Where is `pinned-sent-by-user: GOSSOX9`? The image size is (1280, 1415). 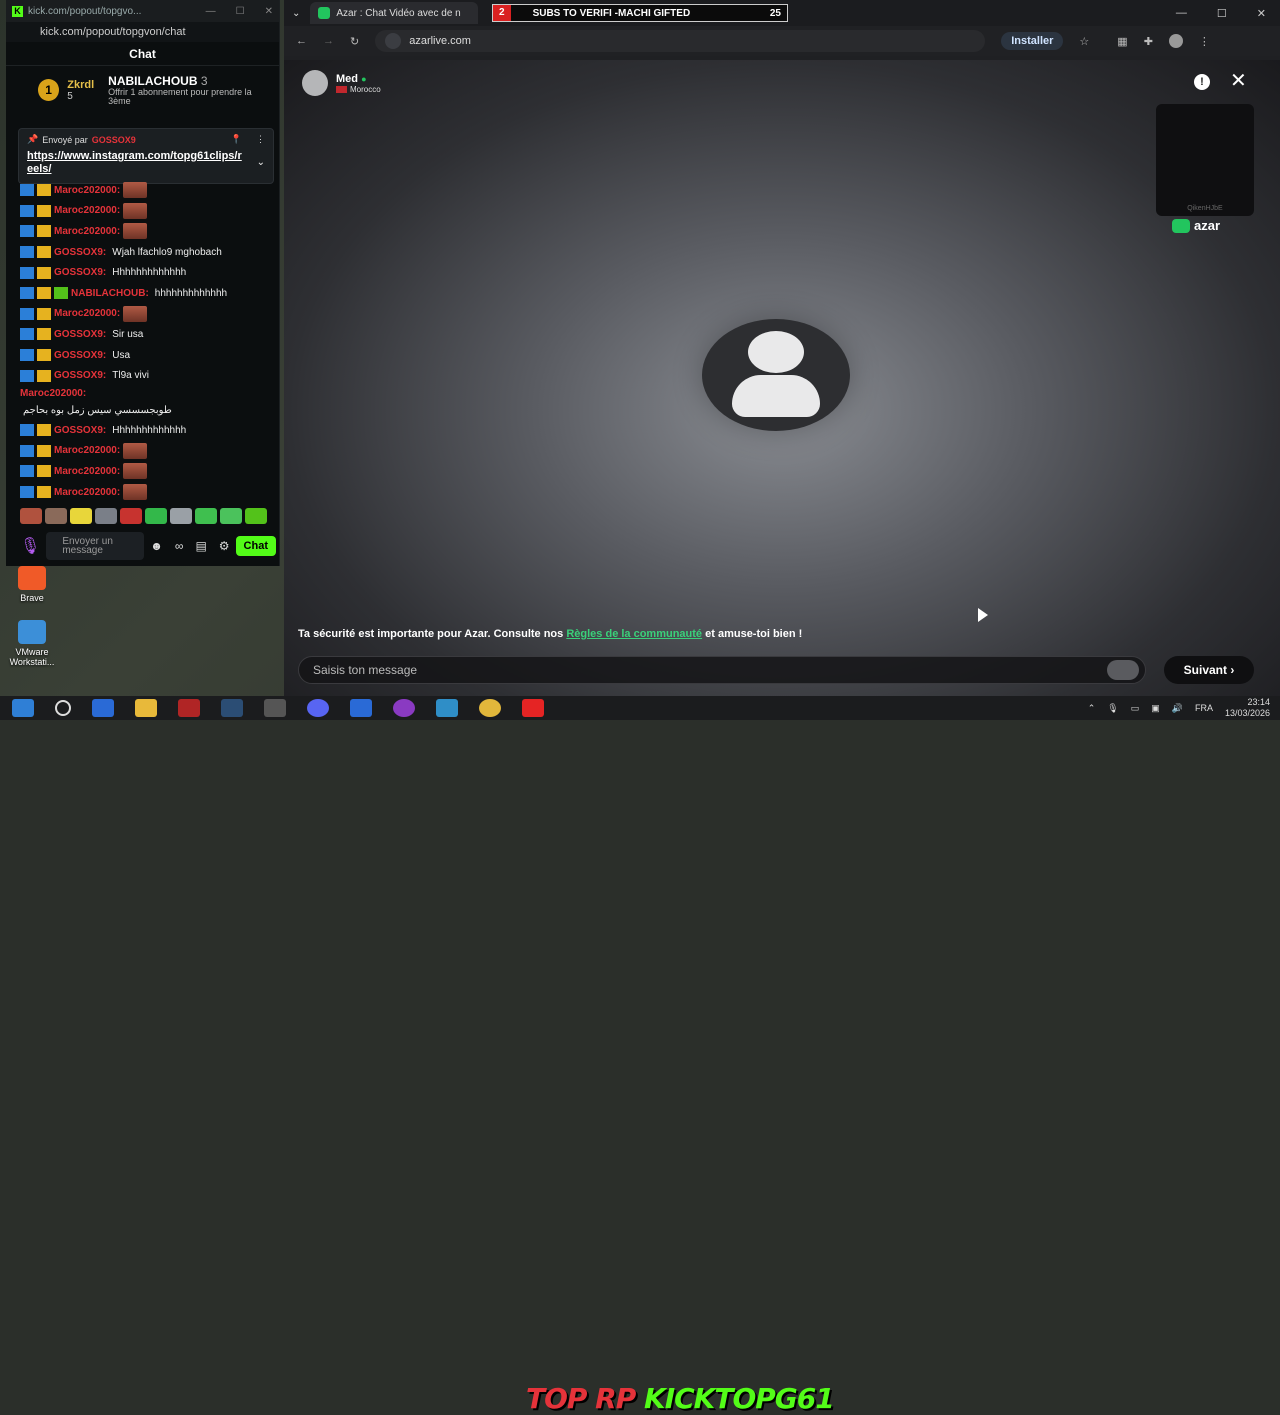
pinned-sent-by-user: GOSSOX9 is located at coordinates (114, 140).